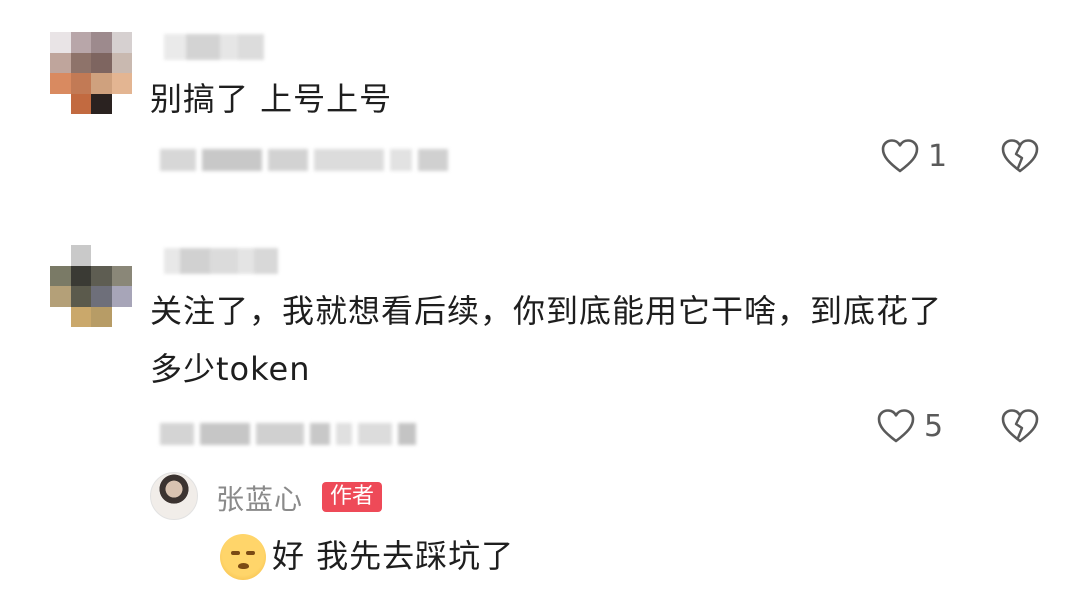 This screenshot has width=1080, height=595. I want to click on grinning-face-emoji-icon, so click(243, 557).